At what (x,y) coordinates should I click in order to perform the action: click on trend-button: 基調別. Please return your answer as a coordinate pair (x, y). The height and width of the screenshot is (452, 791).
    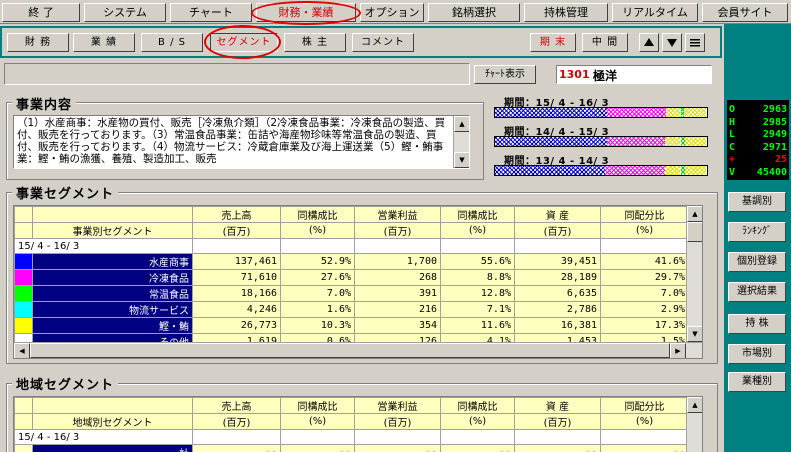
    Looking at the image, I should click on (757, 202).